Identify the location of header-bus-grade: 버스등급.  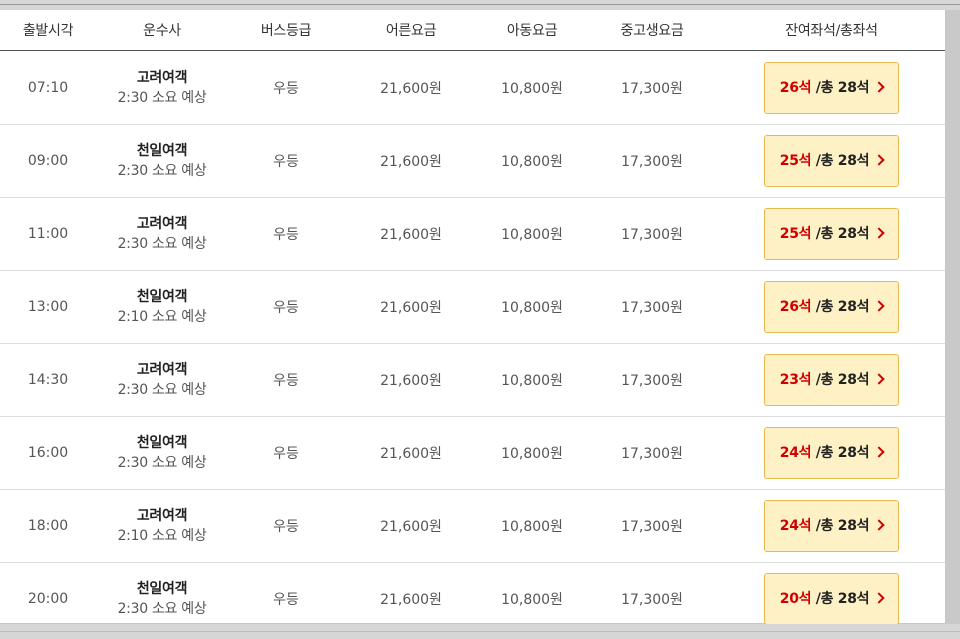
(286, 30).